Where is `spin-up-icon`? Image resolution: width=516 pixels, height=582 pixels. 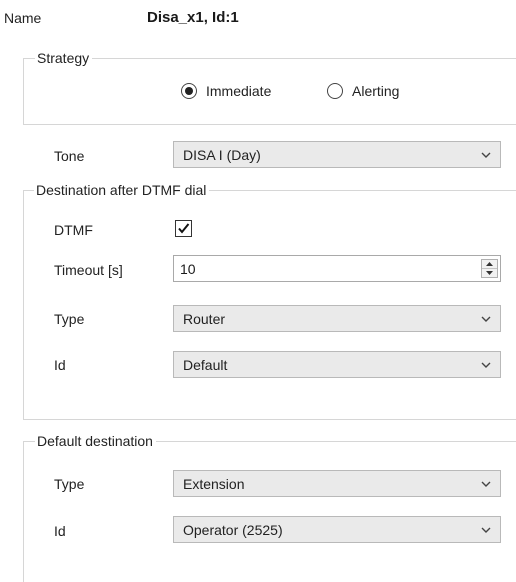
spin-up-icon is located at coordinates (489, 264).